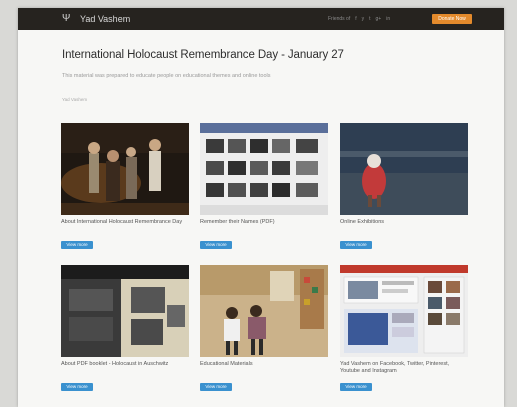 This screenshot has width=517, height=407. Describe the element at coordinates (264, 368) in the screenshot. I see `card-caption: Educational Materials` at that location.